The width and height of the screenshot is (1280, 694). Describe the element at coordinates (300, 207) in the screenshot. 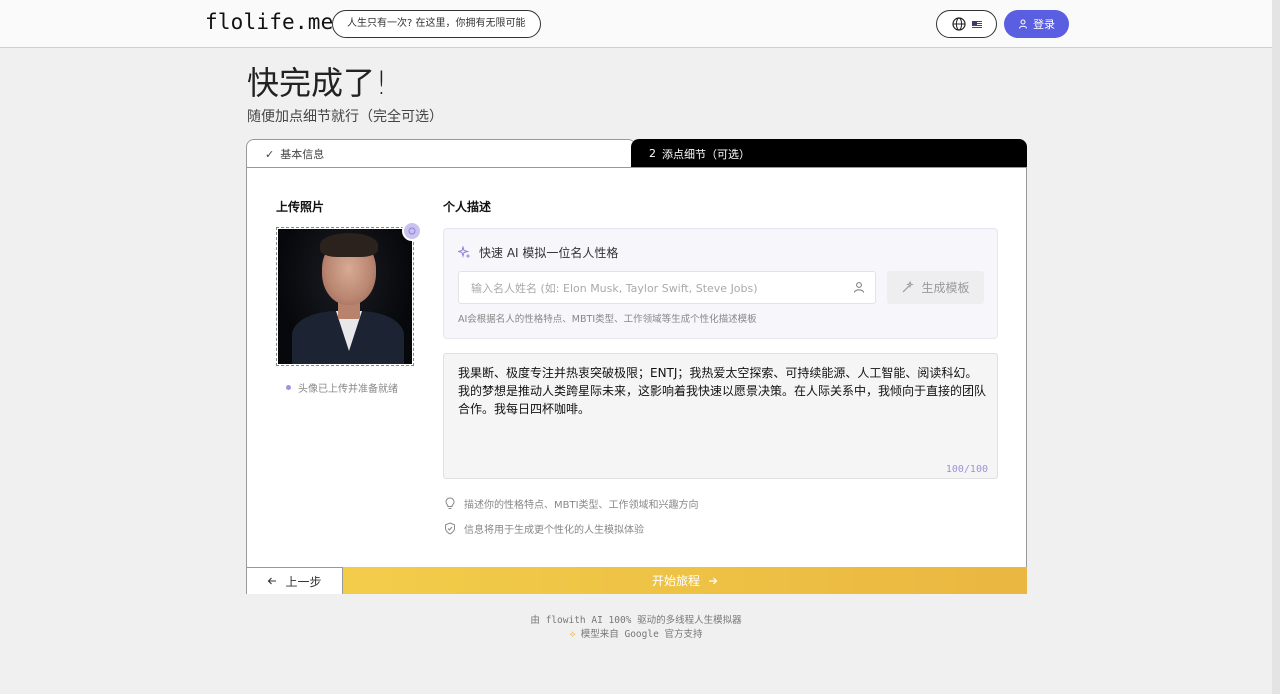

I see `upload-photo-label: 上传照片` at that location.